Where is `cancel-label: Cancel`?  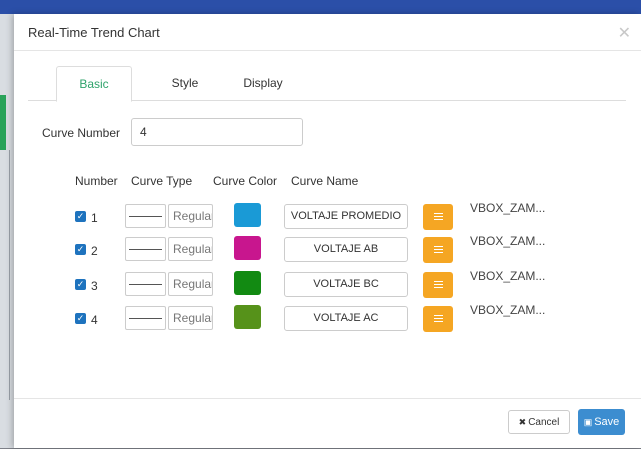 cancel-label: Cancel is located at coordinates (544, 422).